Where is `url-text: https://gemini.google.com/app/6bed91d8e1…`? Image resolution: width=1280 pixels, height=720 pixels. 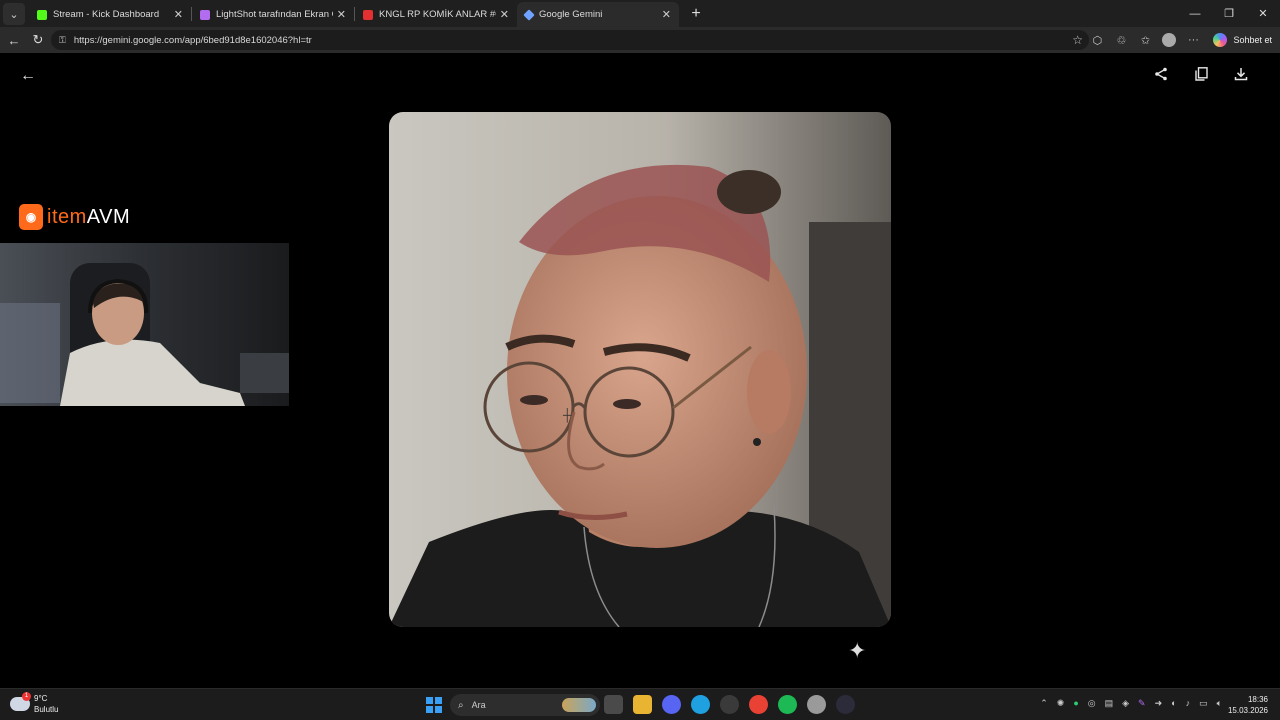
url-text: https://gemini.google.com/app/6bed91d8e1… is located at coordinates (192, 40).